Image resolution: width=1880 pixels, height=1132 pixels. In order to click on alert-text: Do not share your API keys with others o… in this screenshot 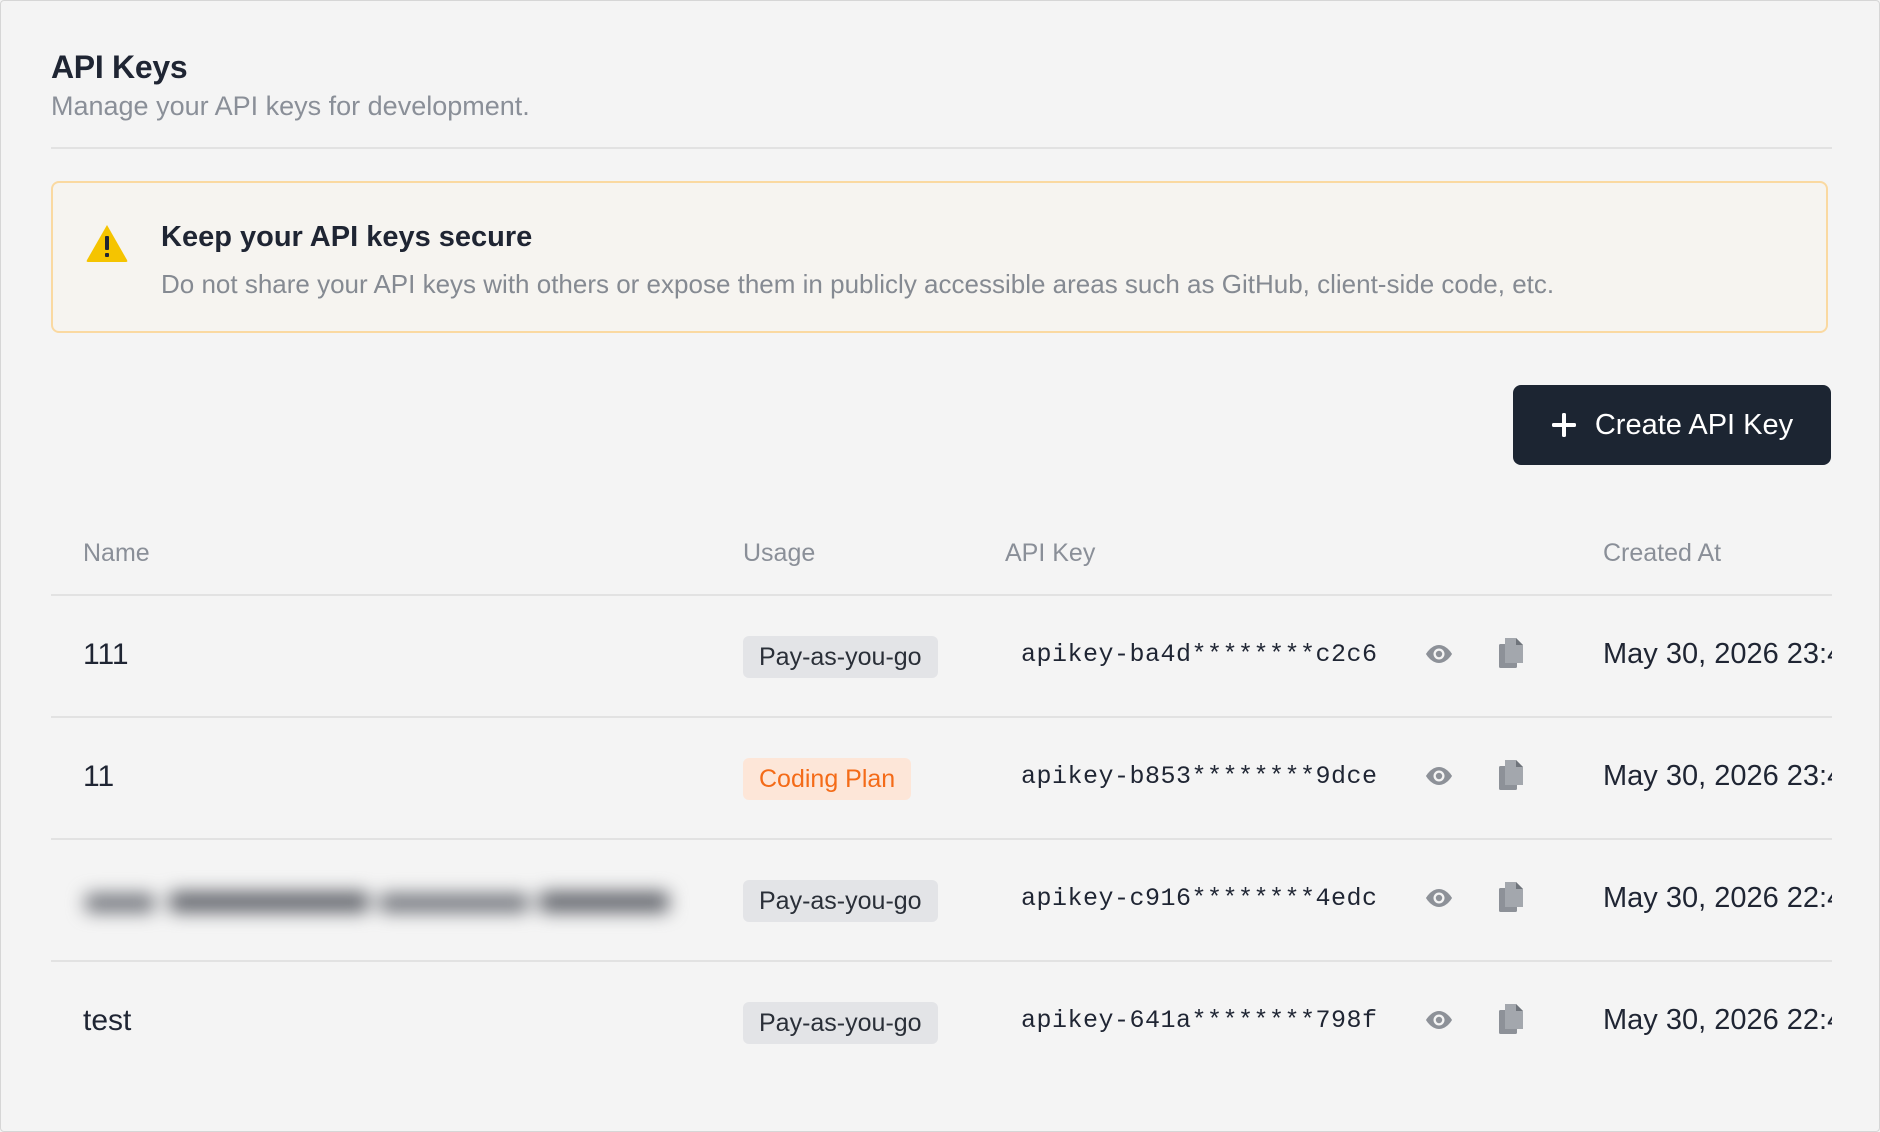, I will do `click(858, 284)`.